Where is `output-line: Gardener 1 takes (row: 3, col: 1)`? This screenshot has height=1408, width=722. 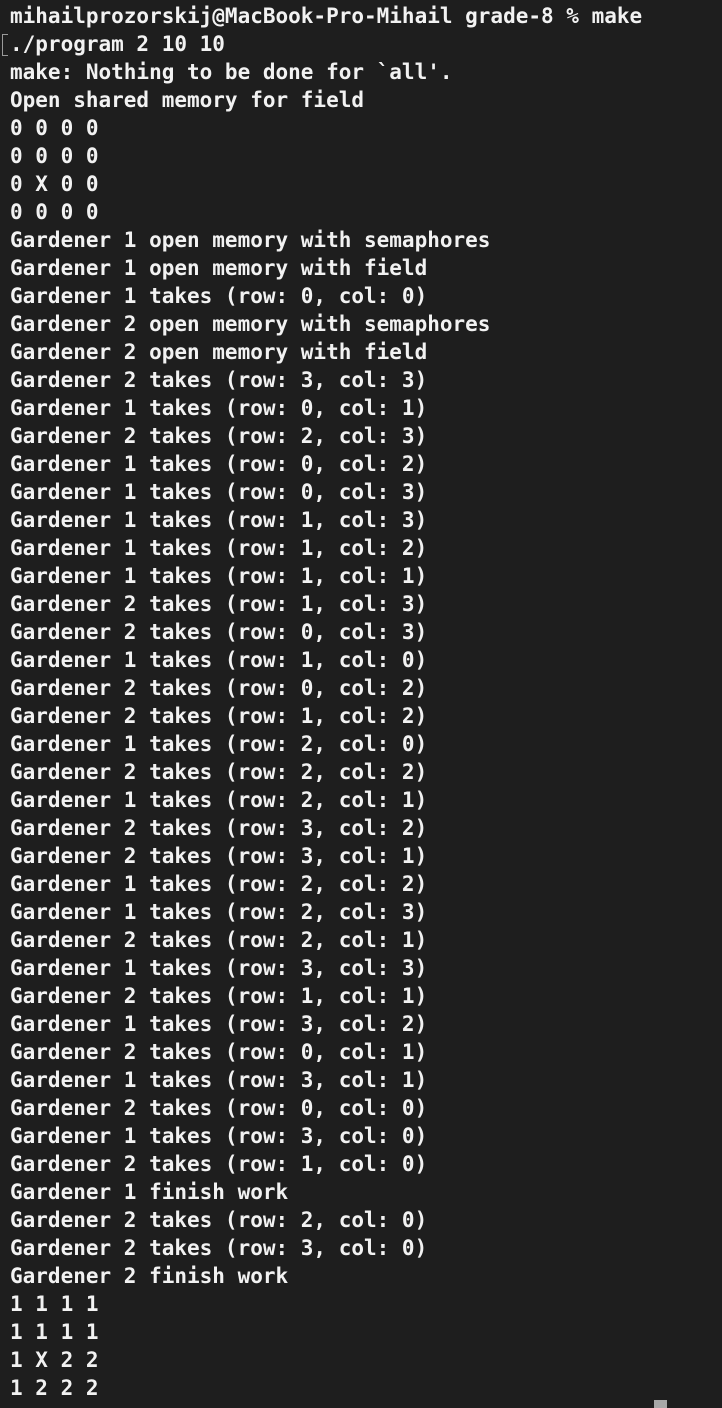 output-line: Gardener 1 takes (row: 3, col: 1) is located at coordinates (219, 1080).